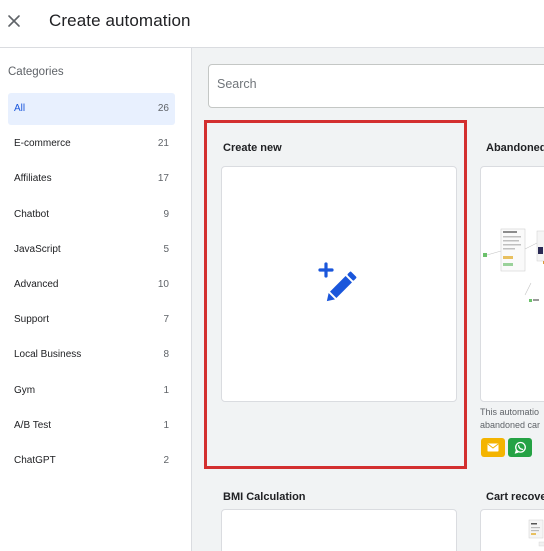  Describe the element at coordinates (36, 284) in the screenshot. I see `category-label: Advanced` at that location.